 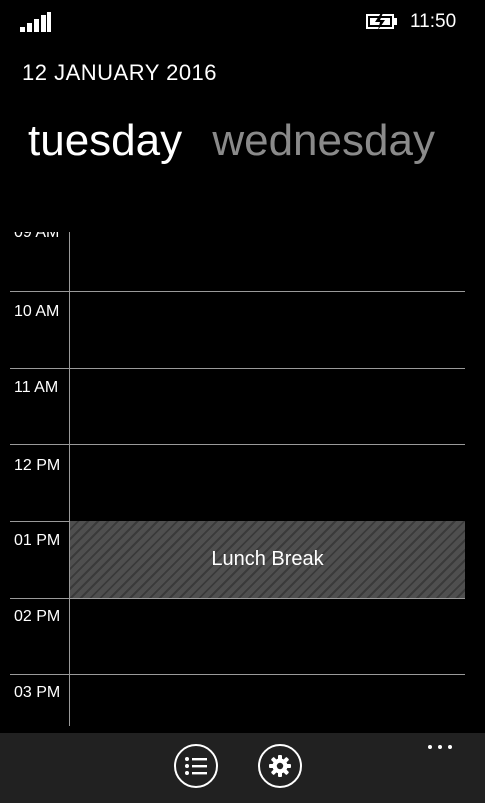 I want to click on settings-button, so click(x=280, y=766).